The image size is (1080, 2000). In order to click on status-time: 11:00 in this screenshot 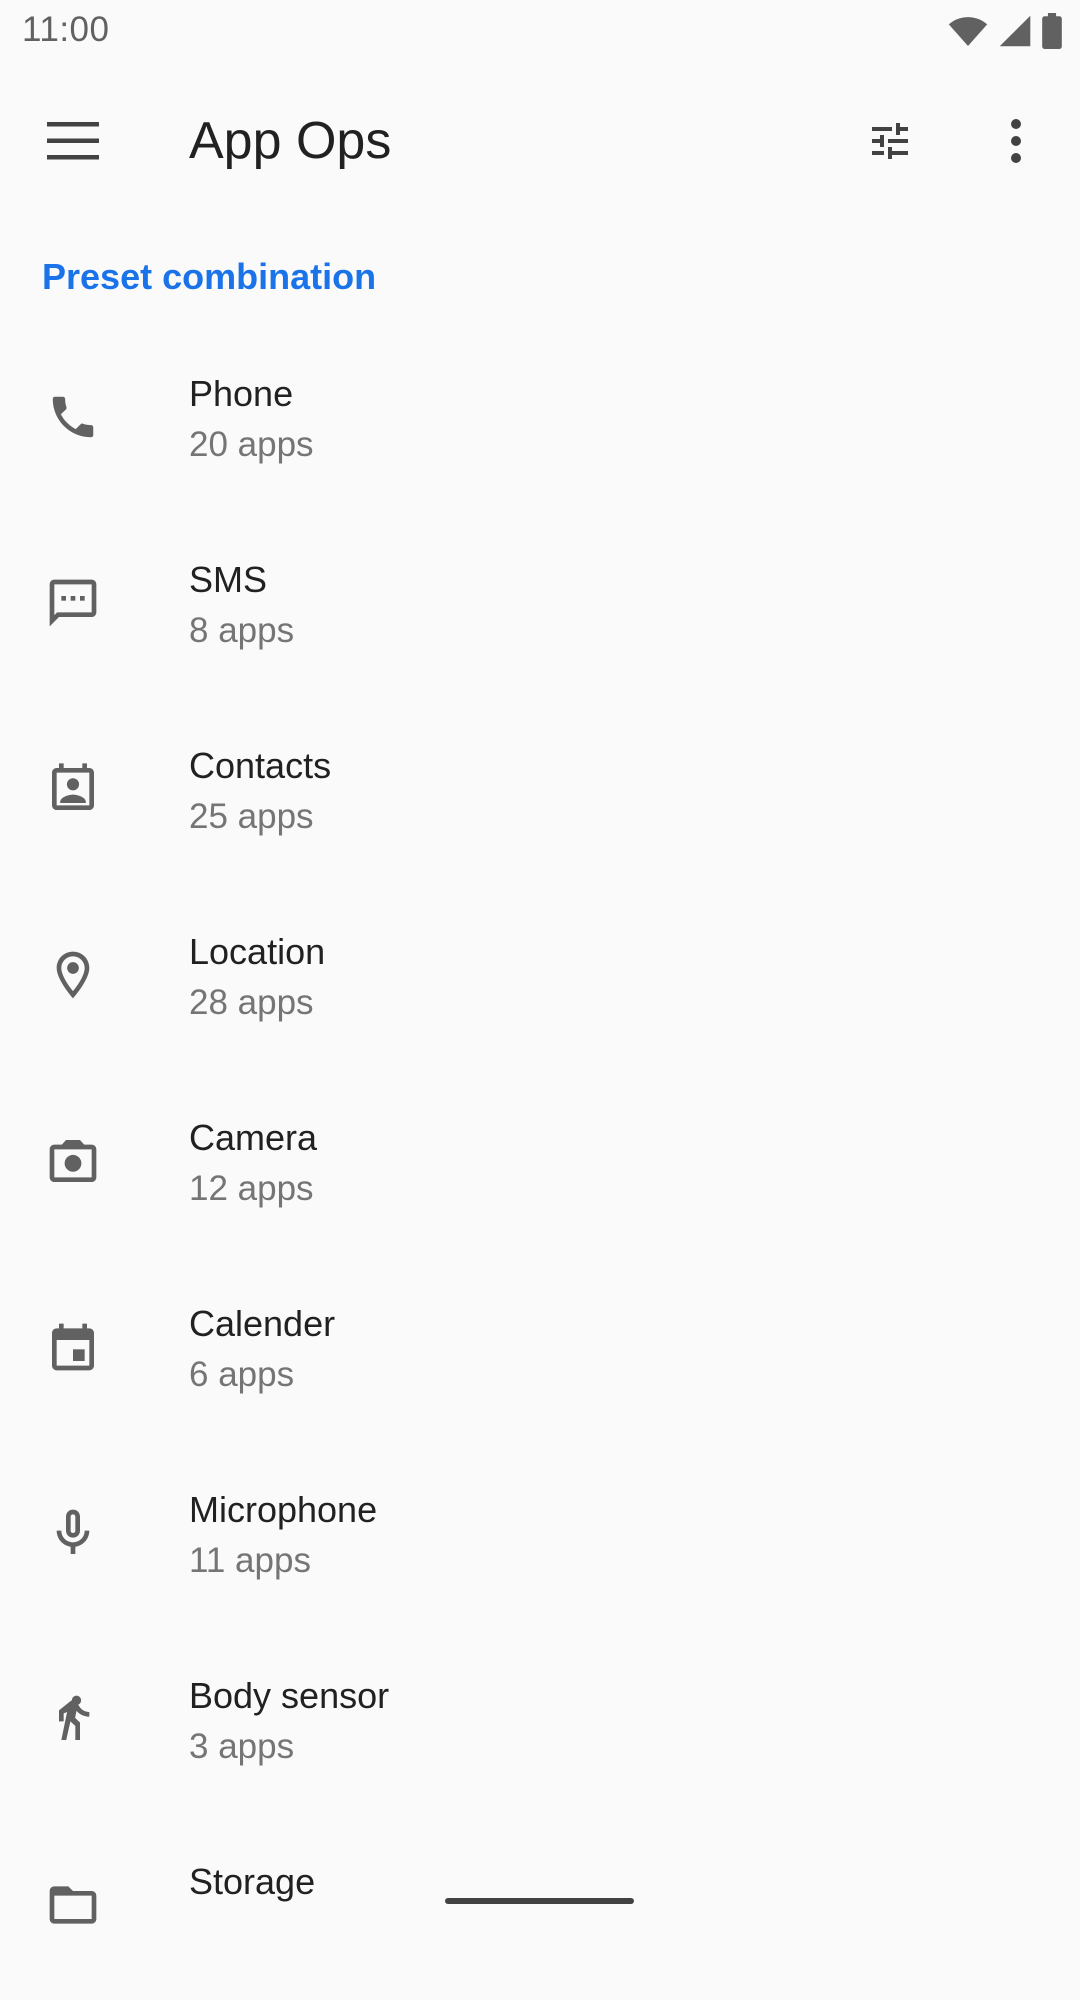, I will do `click(66, 29)`.